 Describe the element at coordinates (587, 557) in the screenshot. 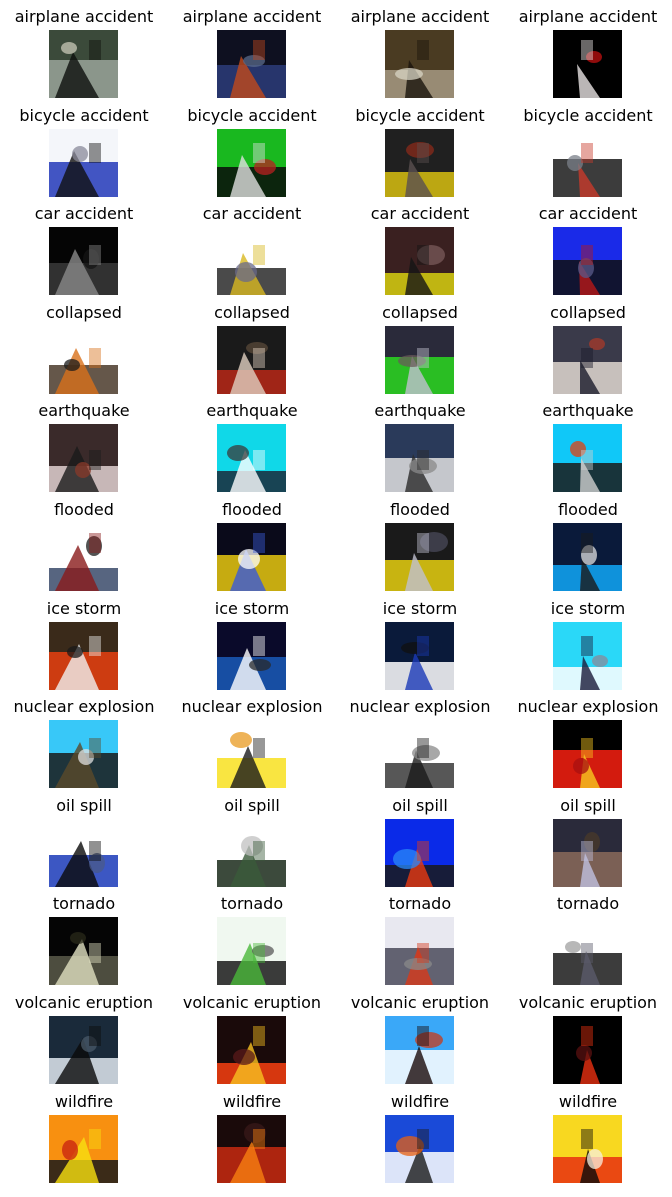

I see `flooded-car-blue-image` at that location.